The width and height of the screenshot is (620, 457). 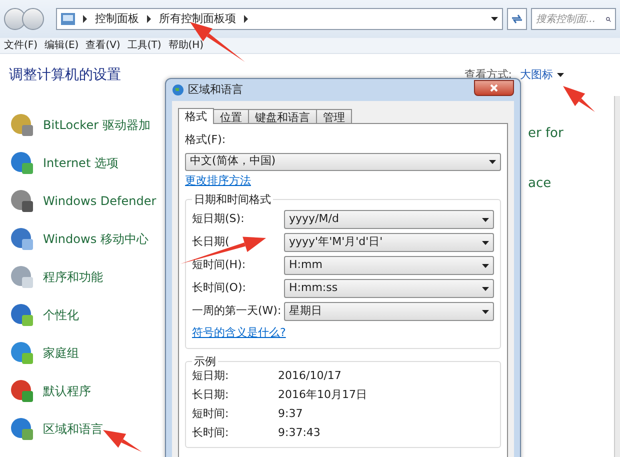 What do you see at coordinates (216, 90) in the screenshot?
I see `dialog-title: 区域和语言` at bounding box center [216, 90].